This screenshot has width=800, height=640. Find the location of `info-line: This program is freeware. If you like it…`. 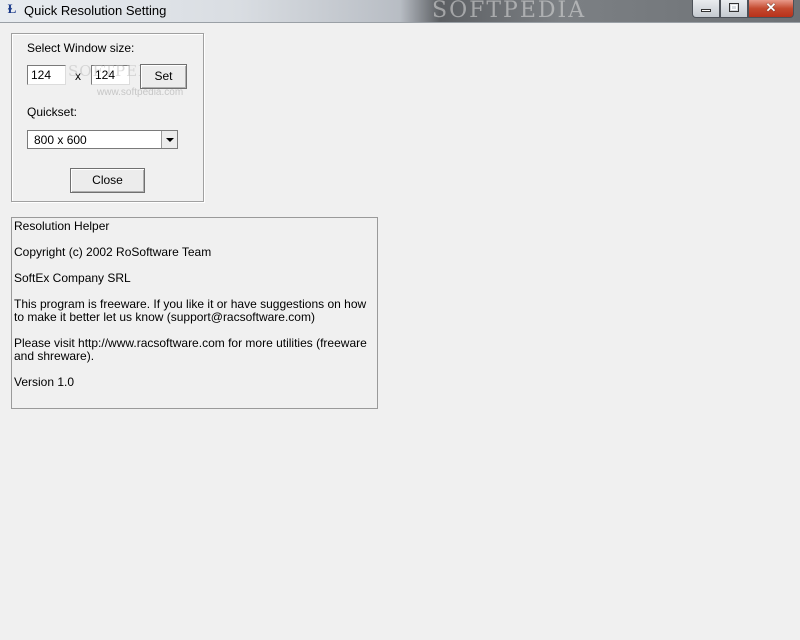

info-line: This program is freeware. If you like it… is located at coordinates (190, 310).